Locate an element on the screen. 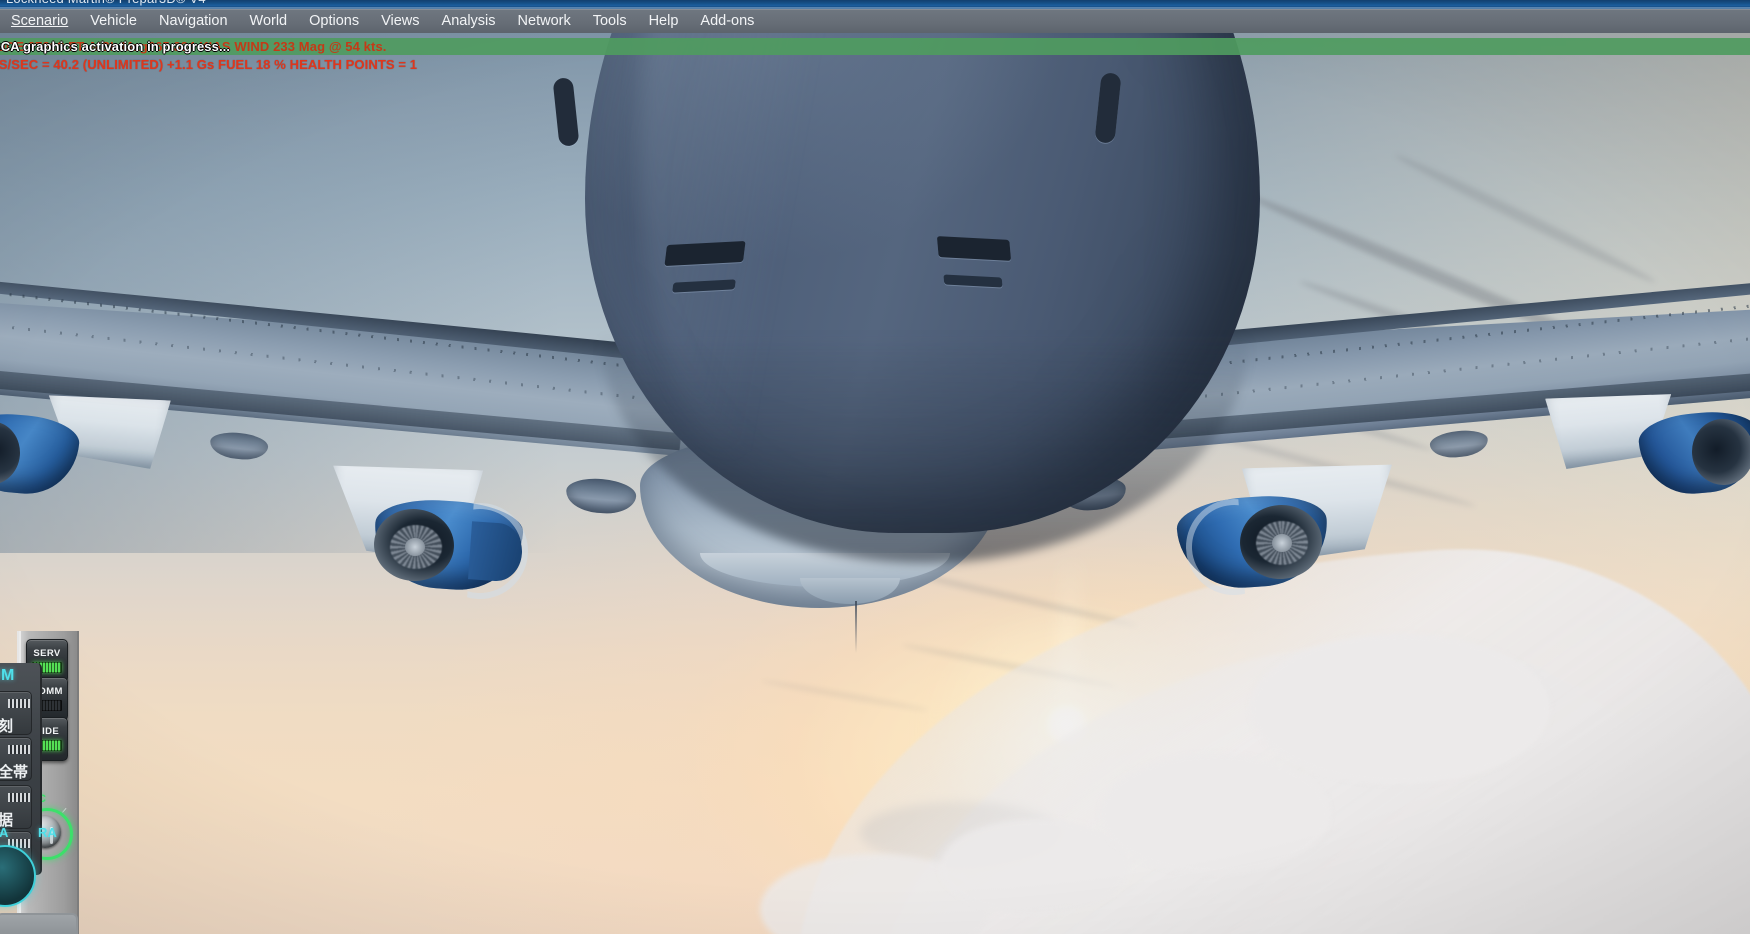  serv-button-label: SERV is located at coordinates (47, 653).